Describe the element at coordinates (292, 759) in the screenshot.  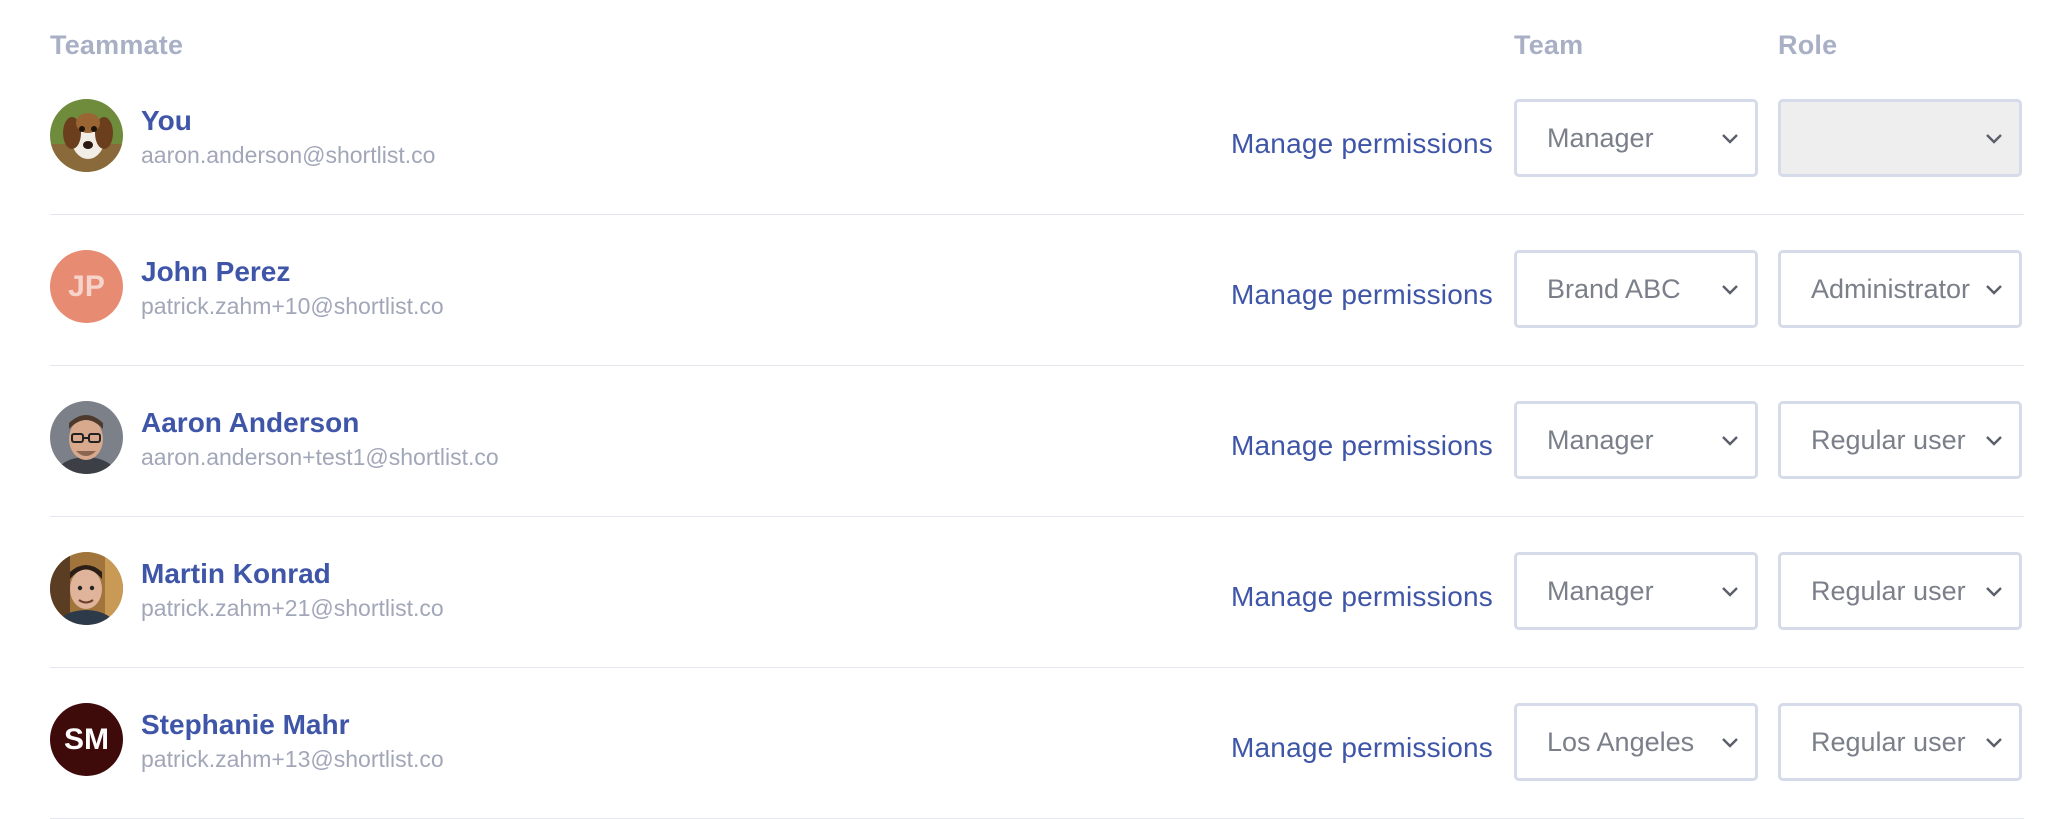
I see `teammate-email: patrick.zahm+13@shortlist.co` at that location.